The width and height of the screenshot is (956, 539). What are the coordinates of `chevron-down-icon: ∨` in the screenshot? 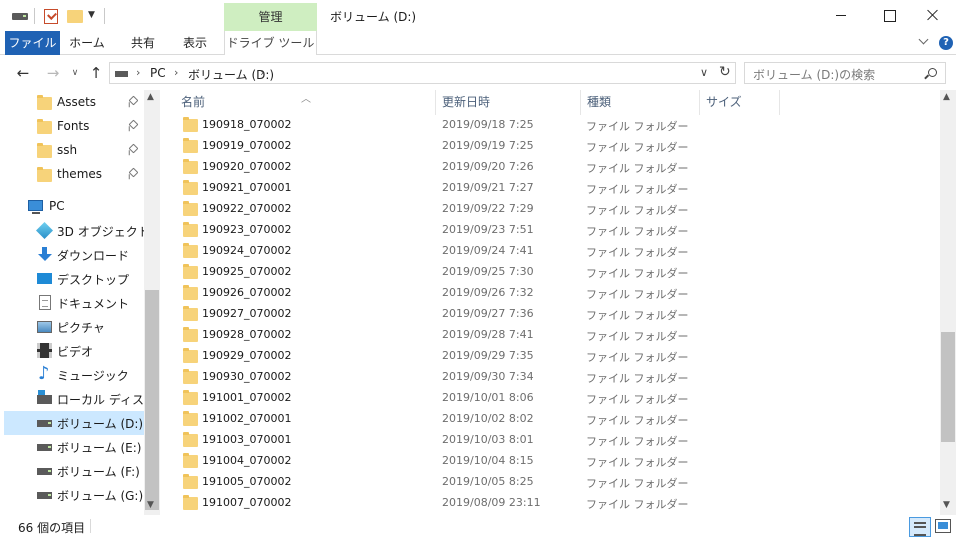 It's located at (704, 72).